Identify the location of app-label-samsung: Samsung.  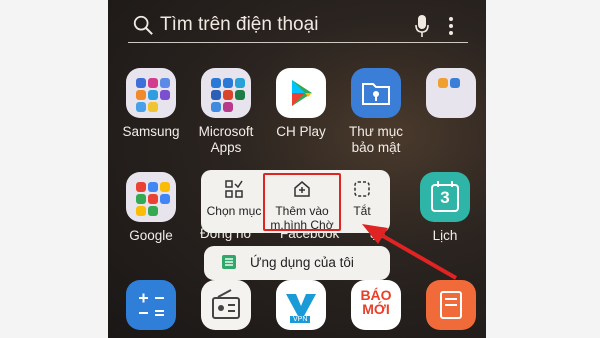
(151, 131).